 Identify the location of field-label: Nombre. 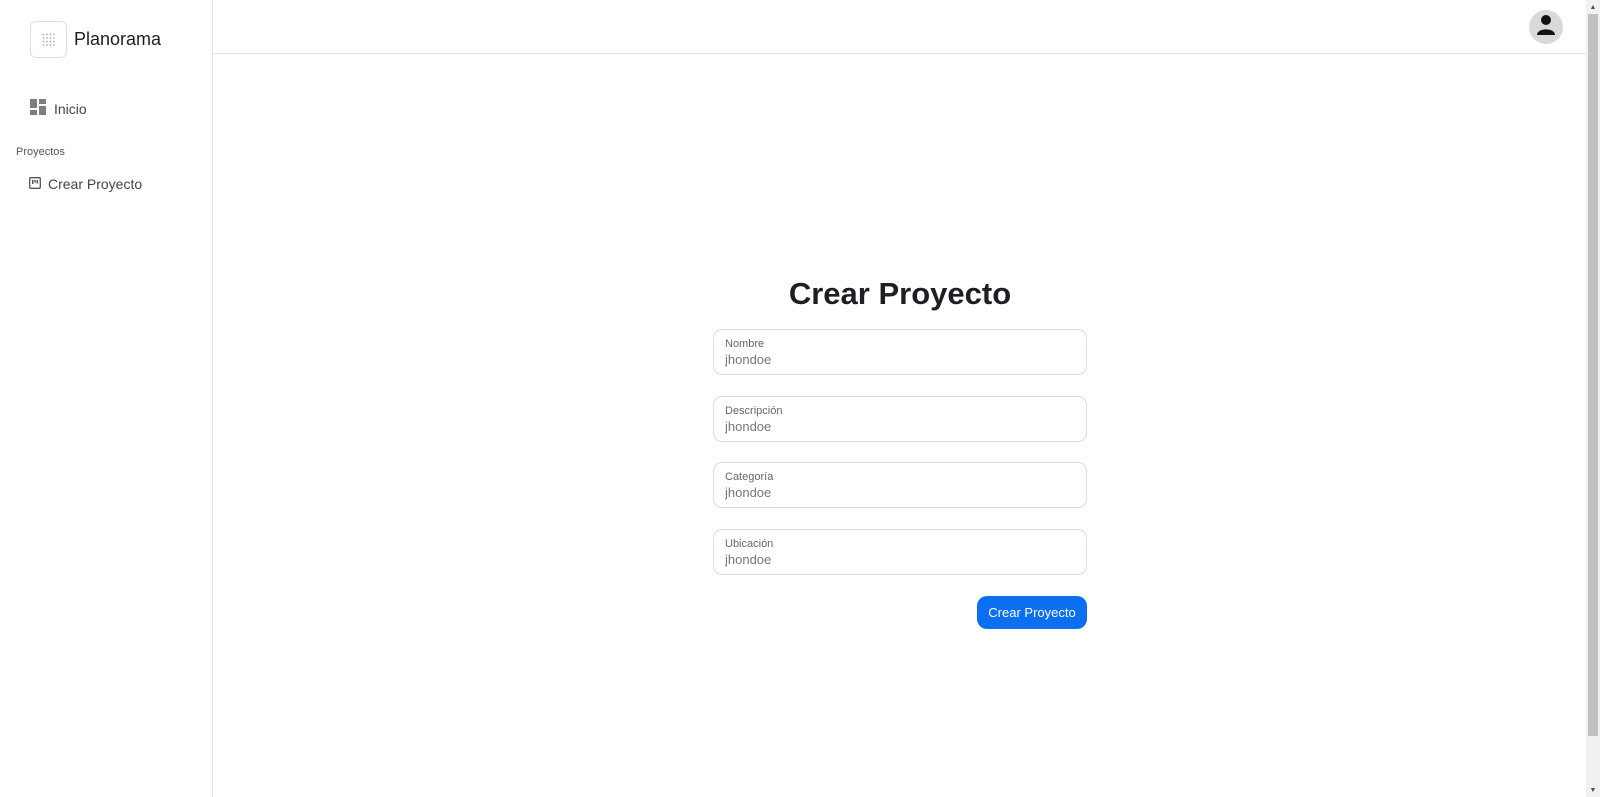
(745, 344).